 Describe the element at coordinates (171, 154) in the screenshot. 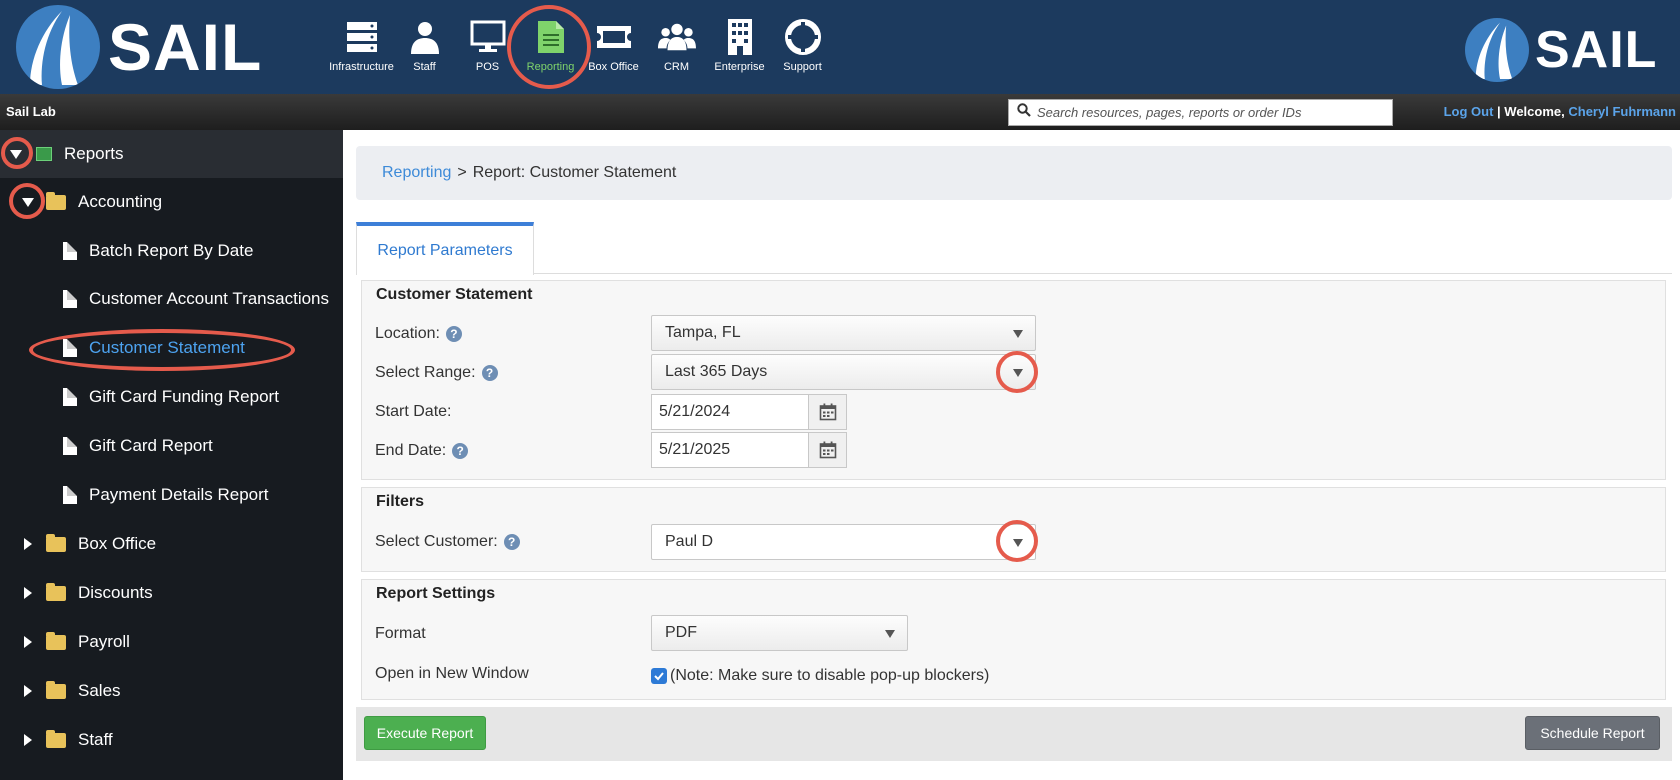

I see `sidebar-item-reports: Reports` at that location.